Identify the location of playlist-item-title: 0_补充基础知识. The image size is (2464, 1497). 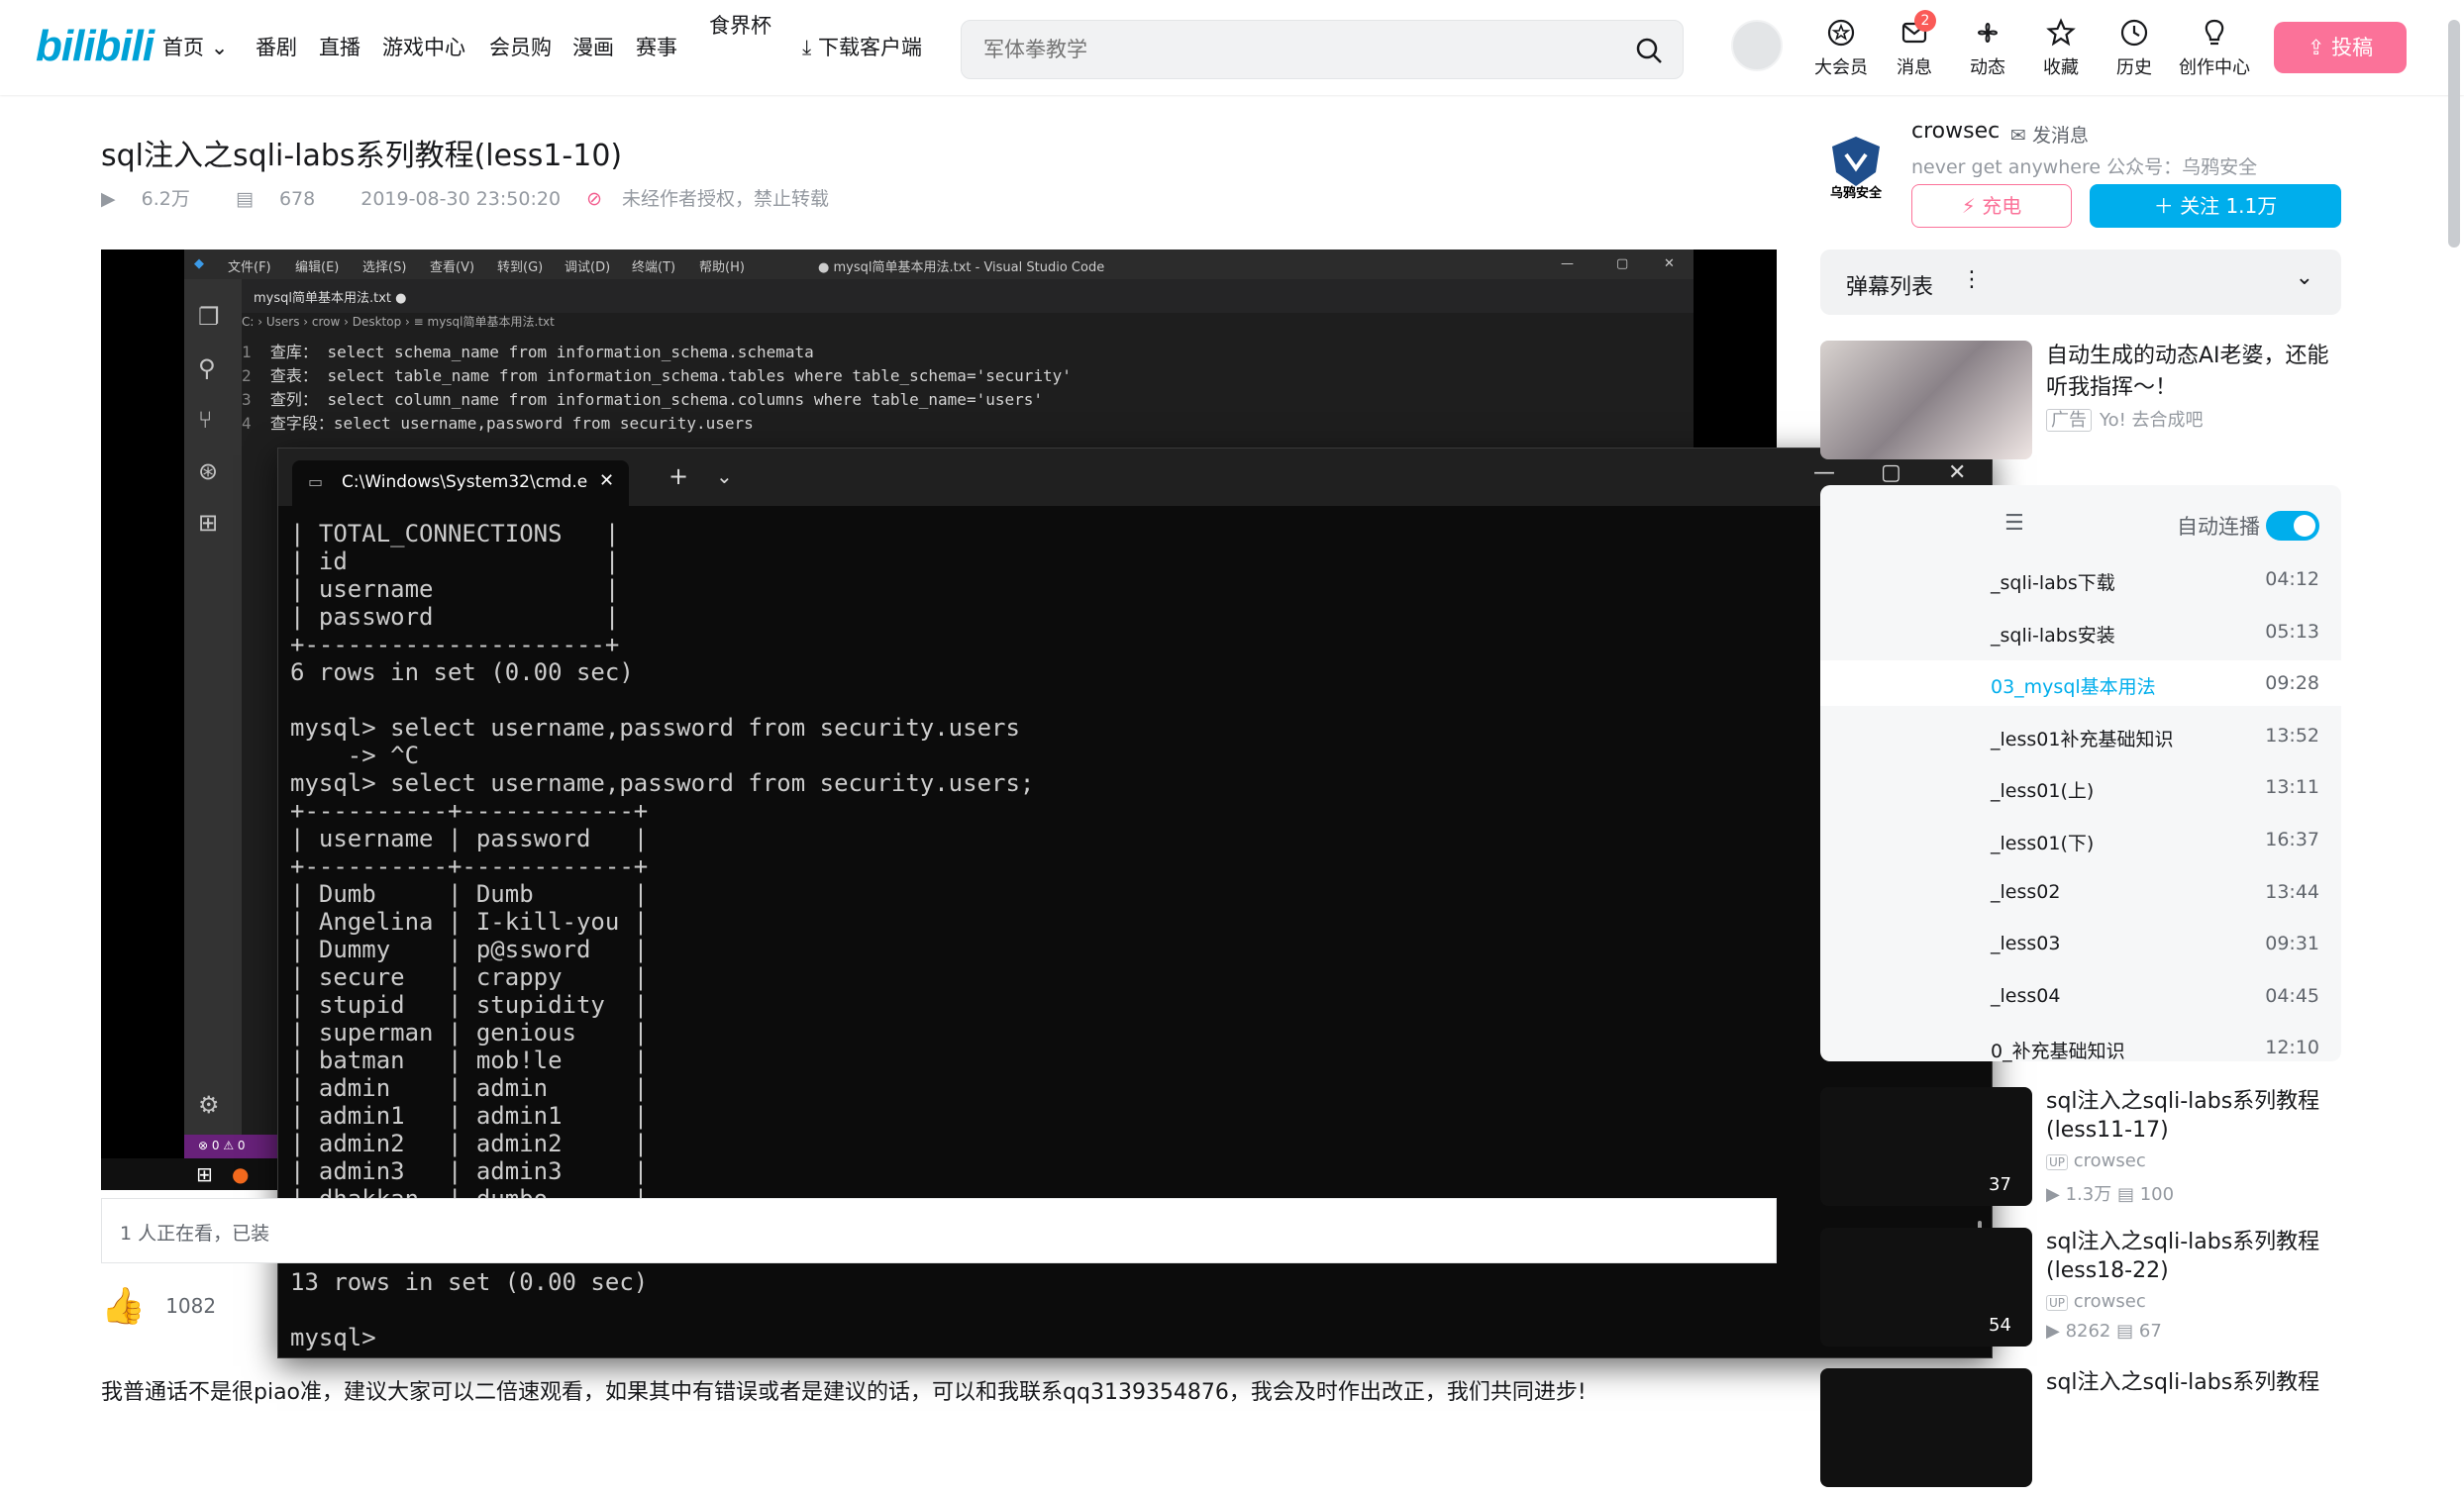
(2058, 1052).